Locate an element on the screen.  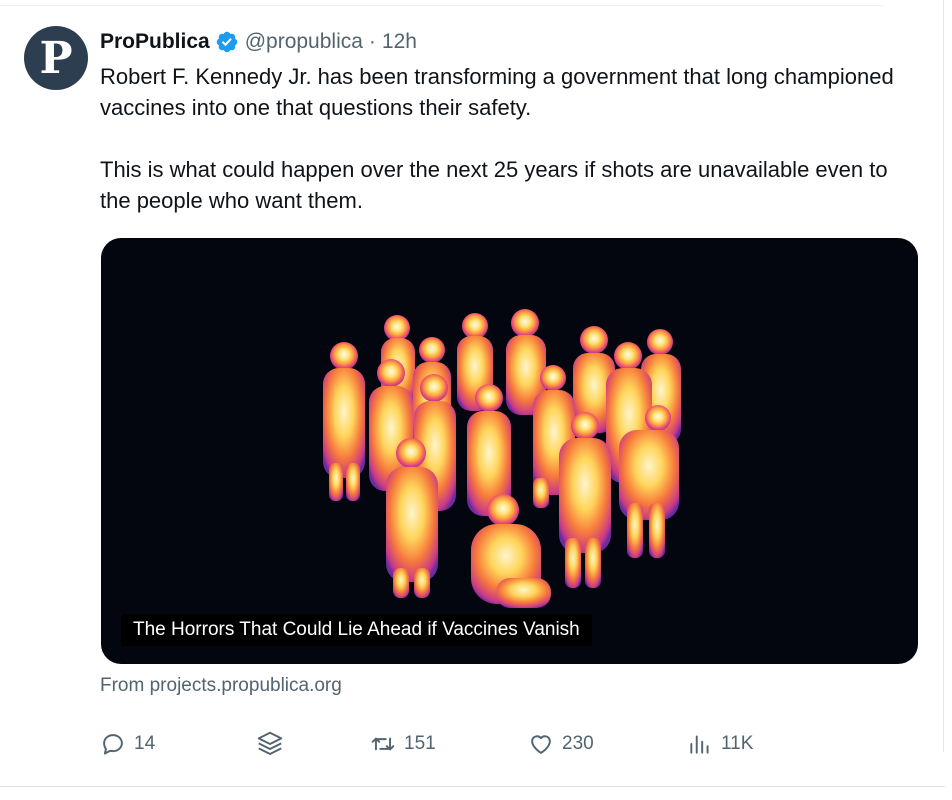
views-icon is located at coordinates (699, 744).